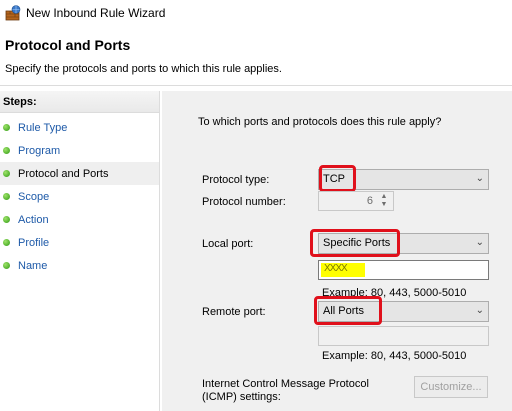 The width and height of the screenshot is (512, 411). I want to click on firewall-icon, so click(13, 13).